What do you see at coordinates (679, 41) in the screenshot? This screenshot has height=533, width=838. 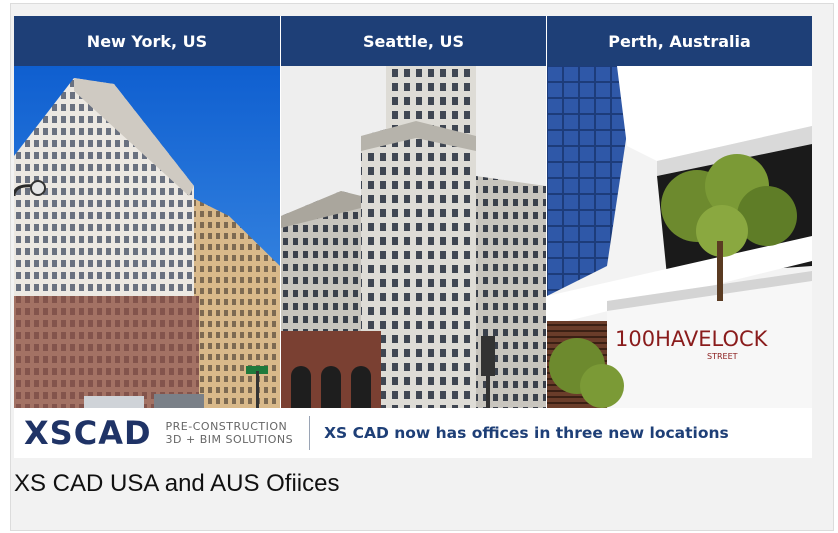 I see `location-title: Perth, Australia` at bounding box center [679, 41].